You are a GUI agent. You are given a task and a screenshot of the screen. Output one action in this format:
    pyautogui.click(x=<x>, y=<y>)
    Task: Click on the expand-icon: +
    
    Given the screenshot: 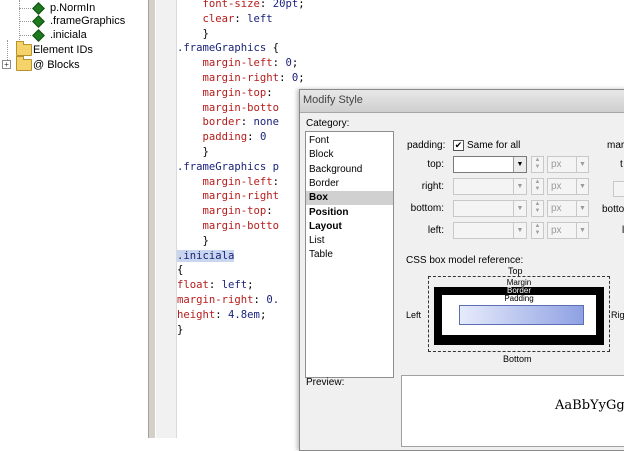 What is the action you would take?
    pyautogui.click(x=6, y=64)
    